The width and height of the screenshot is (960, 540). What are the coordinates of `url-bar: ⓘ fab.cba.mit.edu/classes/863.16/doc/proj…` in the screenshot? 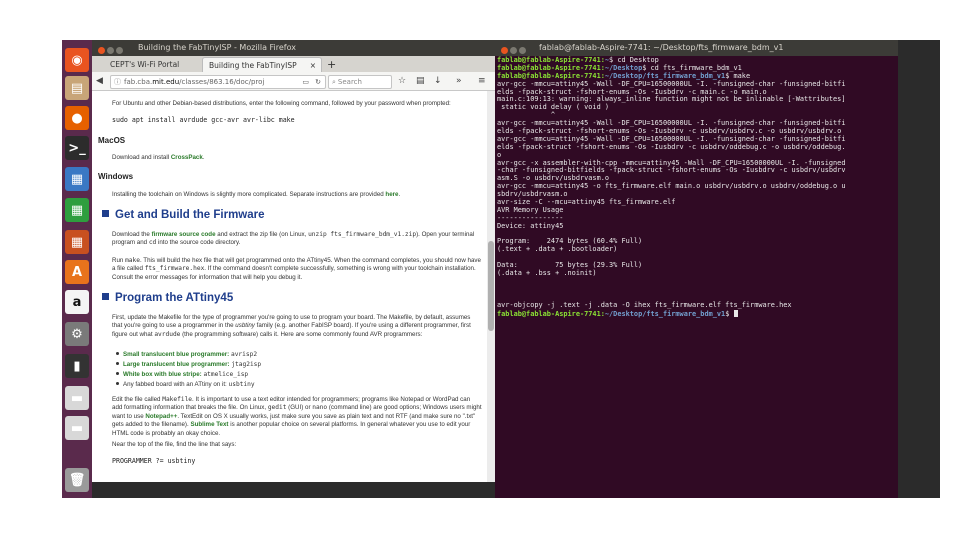 It's located at (218, 82).